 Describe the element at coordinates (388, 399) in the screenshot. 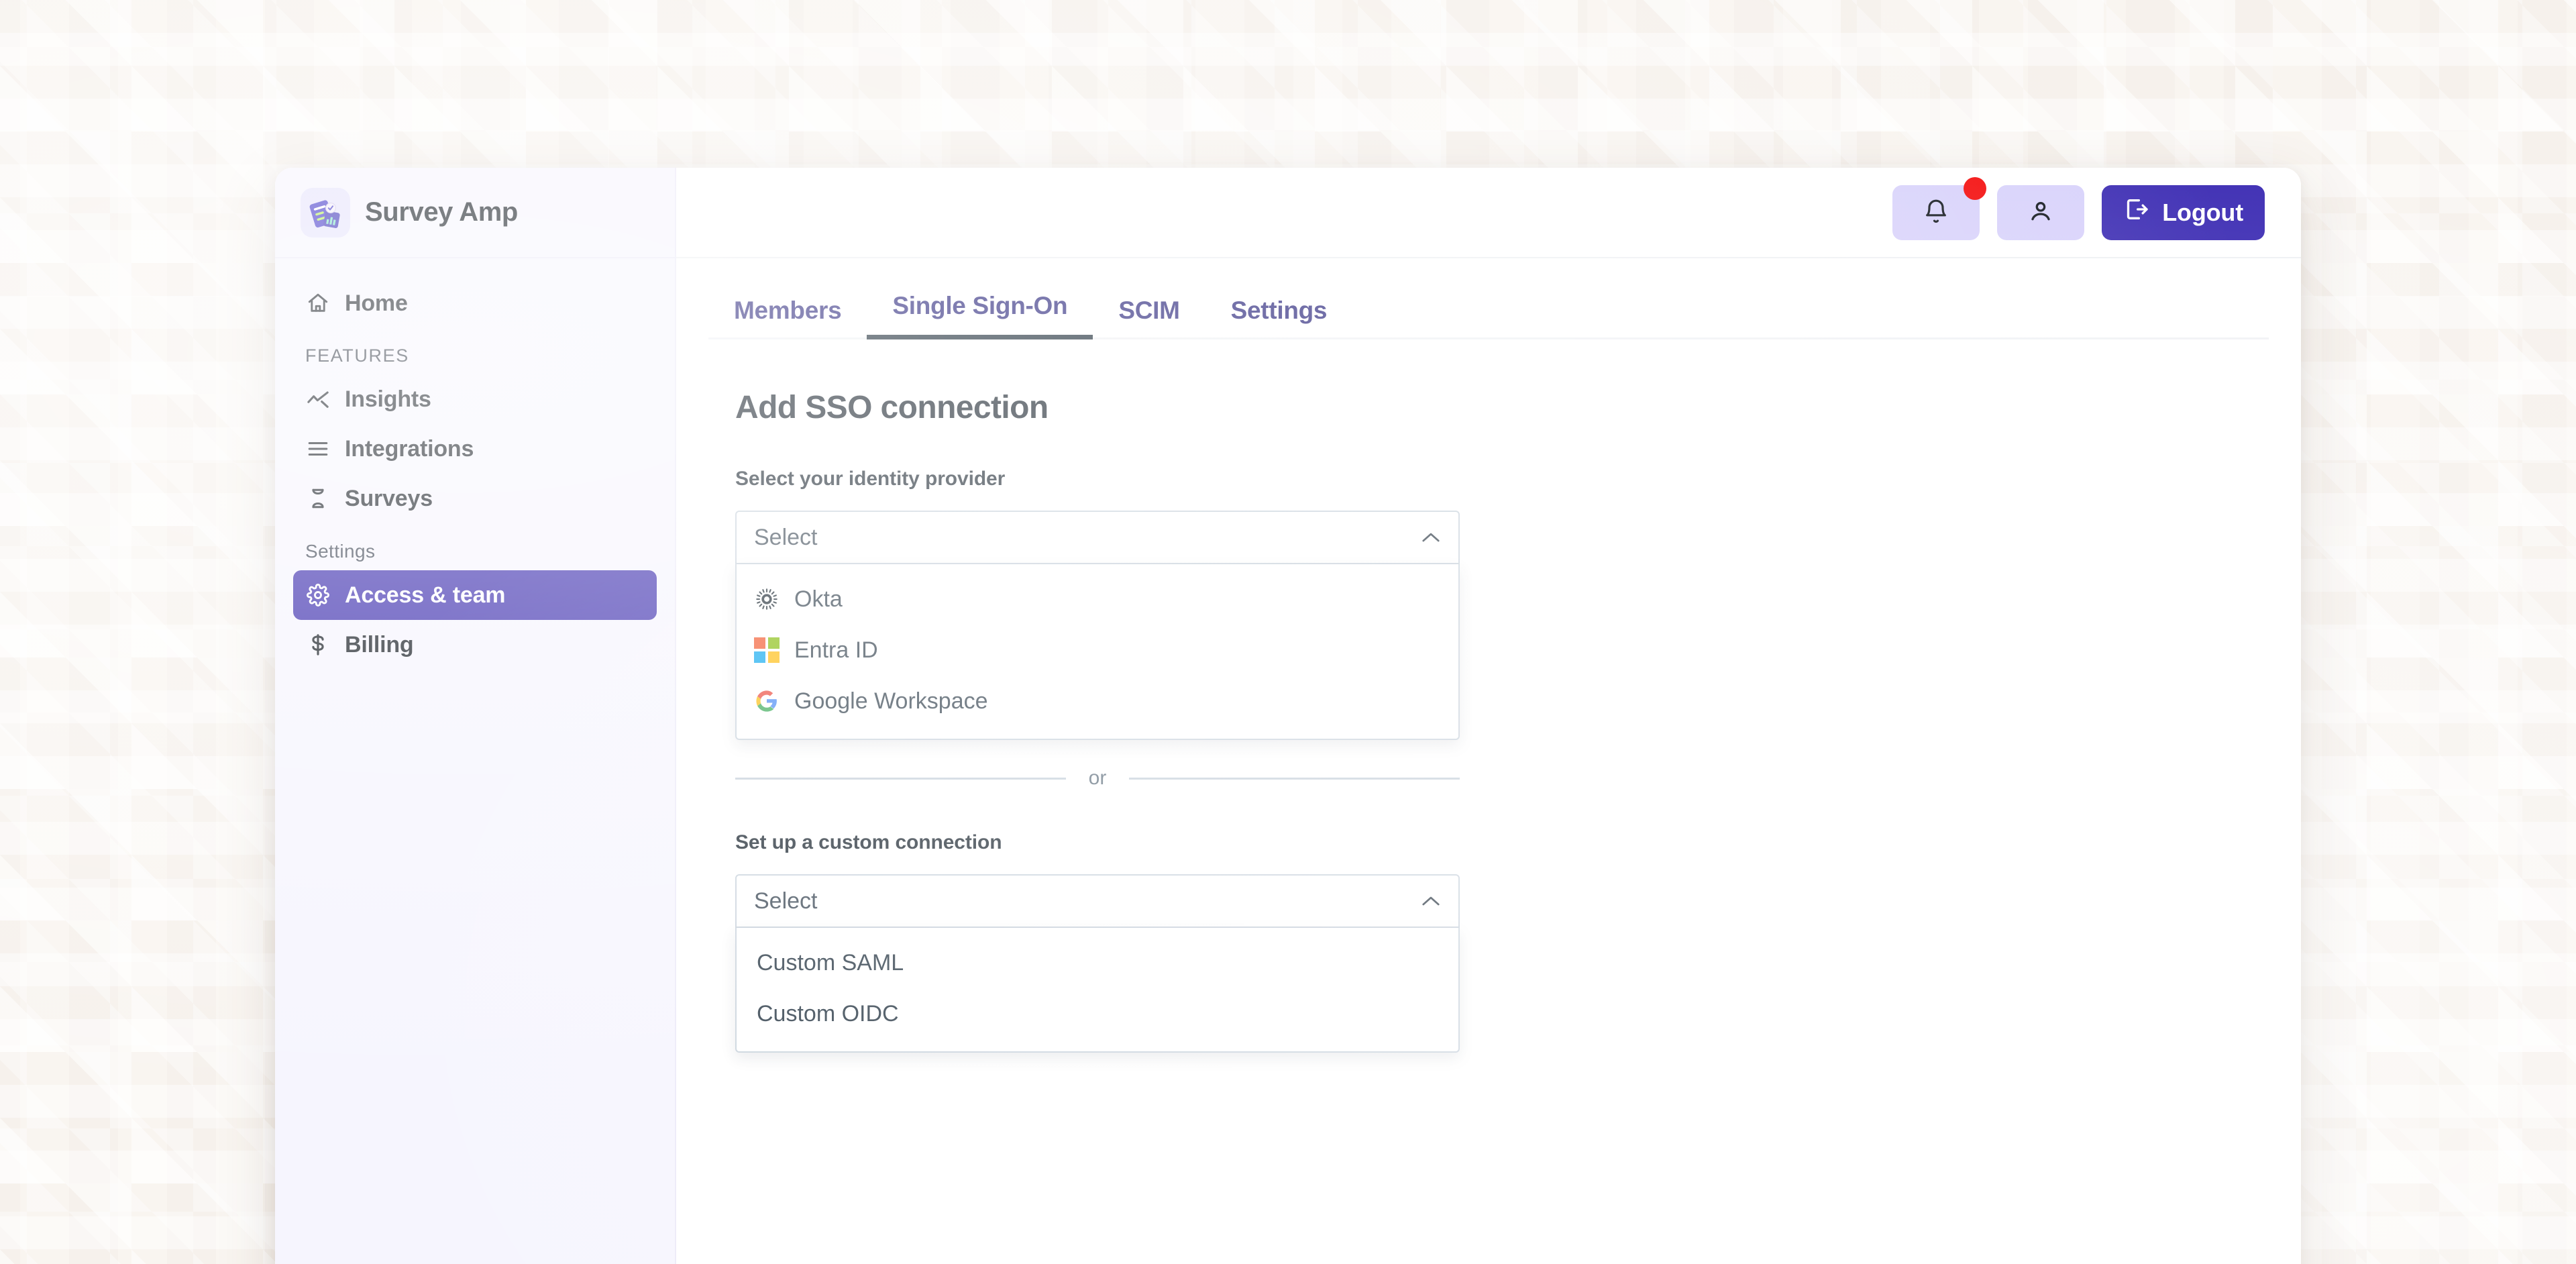

I see `sidebar-item-label: Insights` at that location.